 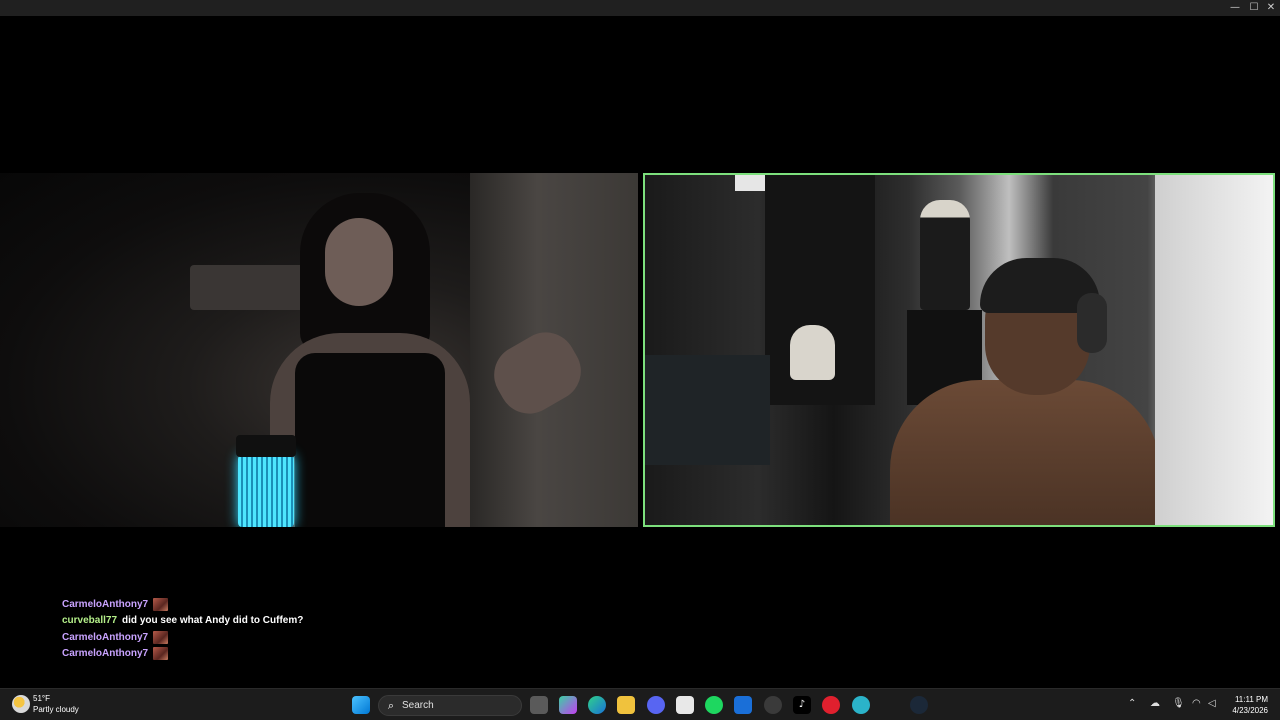 What do you see at coordinates (1250, 705) in the screenshot?
I see `system-clock: 11:11 PM 4/23/2026` at bounding box center [1250, 705].